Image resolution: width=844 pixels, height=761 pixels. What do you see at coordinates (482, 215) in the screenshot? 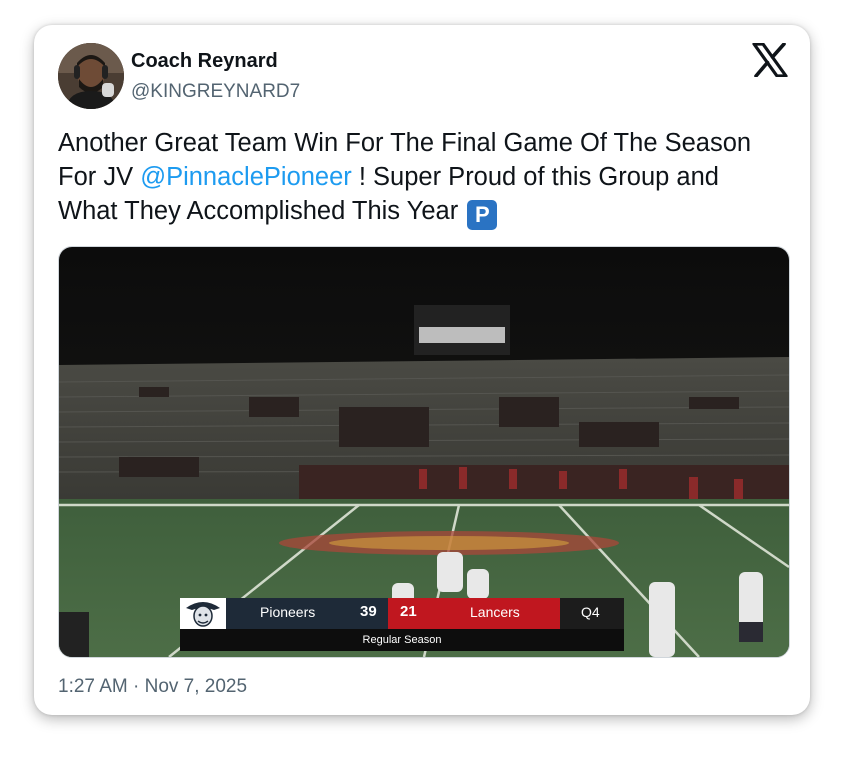
I see `p-button-emoji: P` at bounding box center [482, 215].